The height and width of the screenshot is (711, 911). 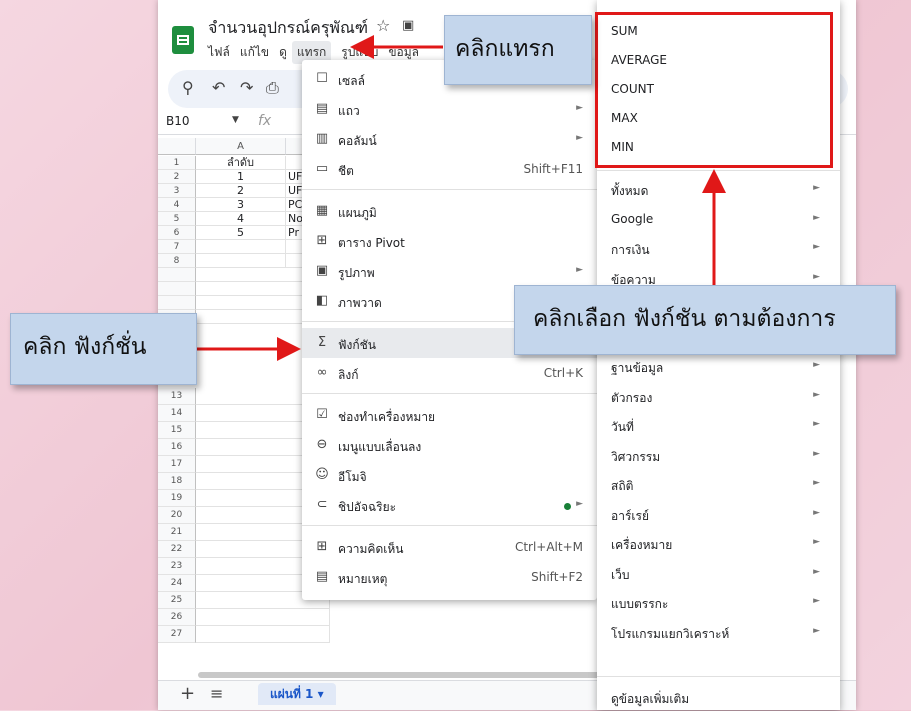 What do you see at coordinates (85, 347) in the screenshot?
I see `callout-function-text: คลิก ฟังก์ชั่น` at bounding box center [85, 347].